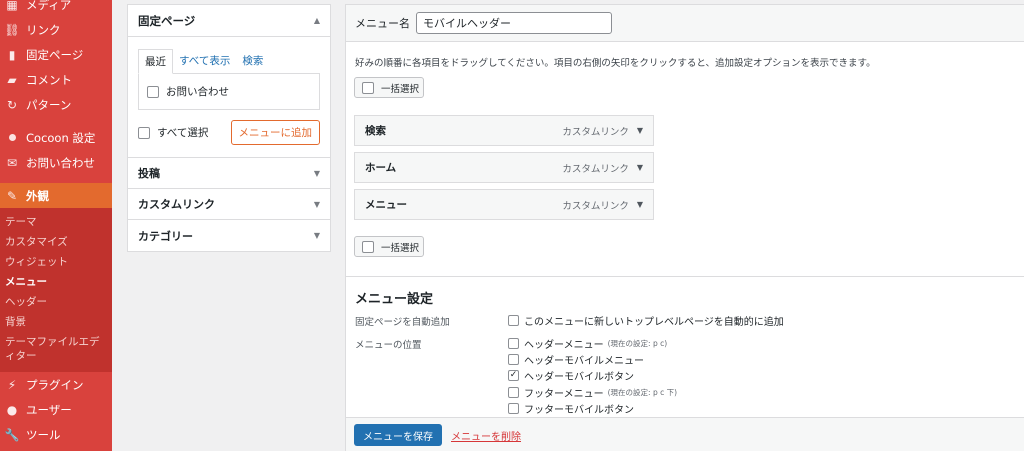  I want to click on menu-item: ホーム カスタムリンク ▼, so click(504, 167).